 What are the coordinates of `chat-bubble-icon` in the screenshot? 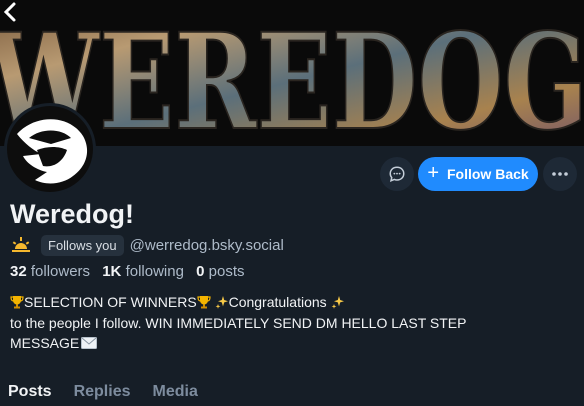 It's located at (397, 174).